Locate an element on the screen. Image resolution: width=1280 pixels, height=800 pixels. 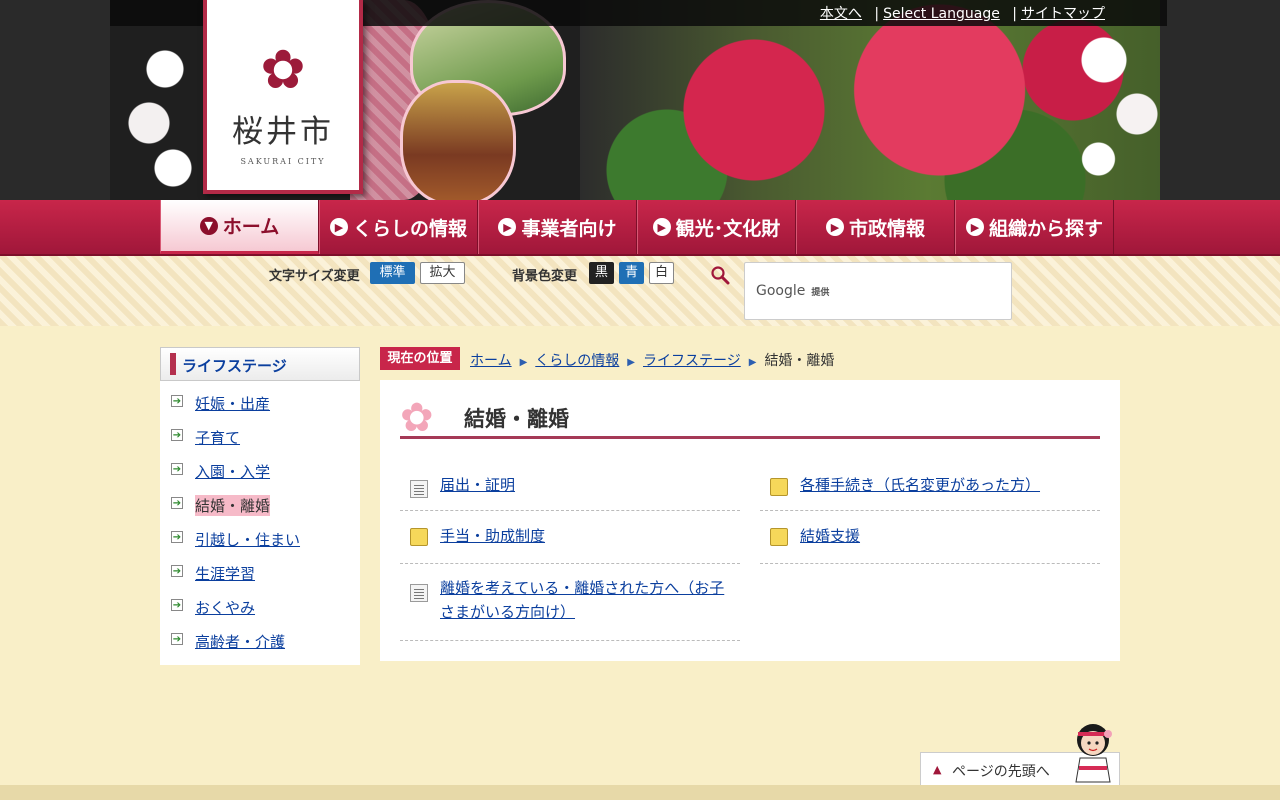
sidebar-item-childcare: ➔ 子育て is located at coordinates (206, 438).